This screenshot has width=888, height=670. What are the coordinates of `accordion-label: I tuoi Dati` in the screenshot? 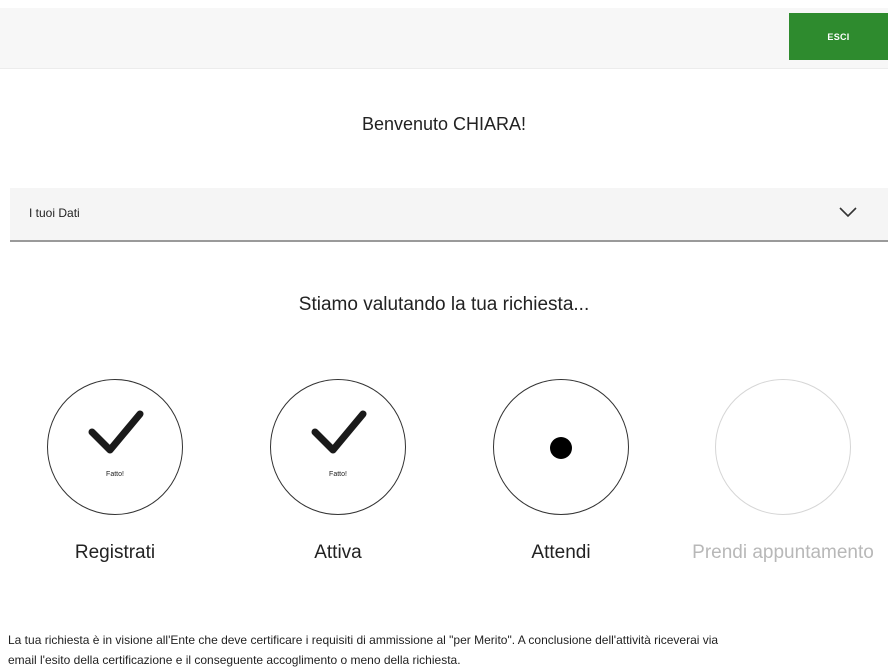 It's located at (54, 213).